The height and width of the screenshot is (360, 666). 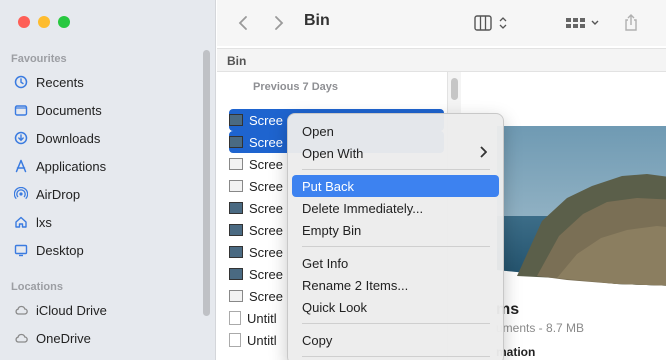 I want to click on chevron-left-icon, so click(x=242, y=23).